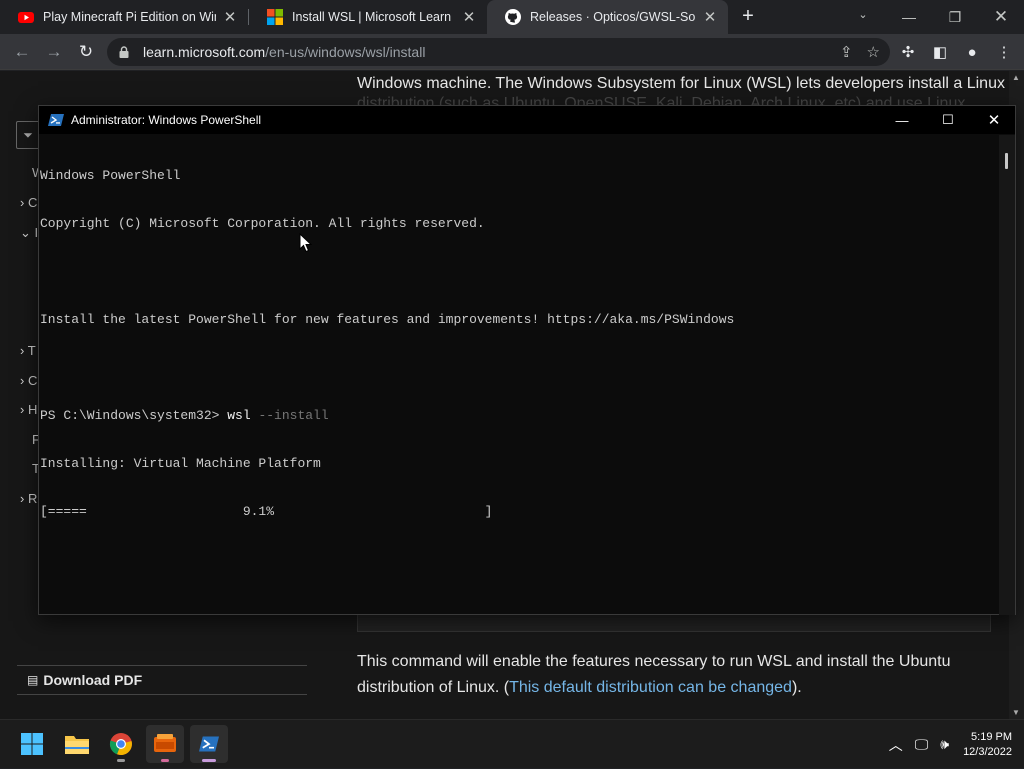  Describe the element at coordinates (748, 16) in the screenshot. I see `new-tab-button: +` at that location.